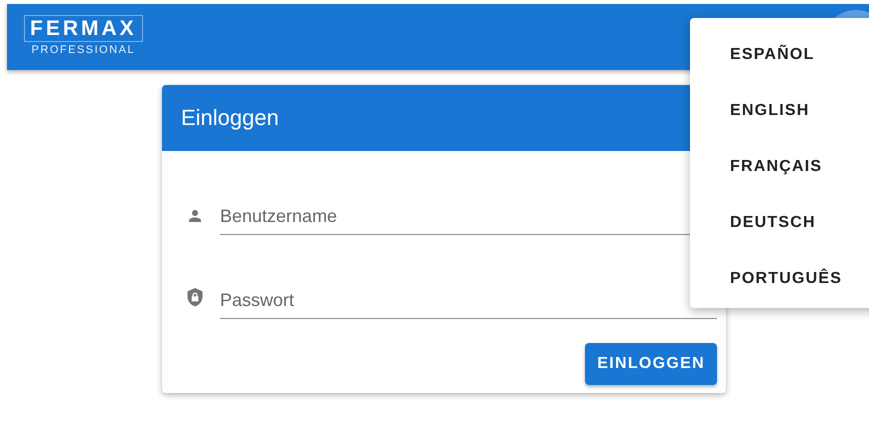 The width and height of the screenshot is (869, 423). I want to click on login-button: EINLOGGEN, so click(651, 364).